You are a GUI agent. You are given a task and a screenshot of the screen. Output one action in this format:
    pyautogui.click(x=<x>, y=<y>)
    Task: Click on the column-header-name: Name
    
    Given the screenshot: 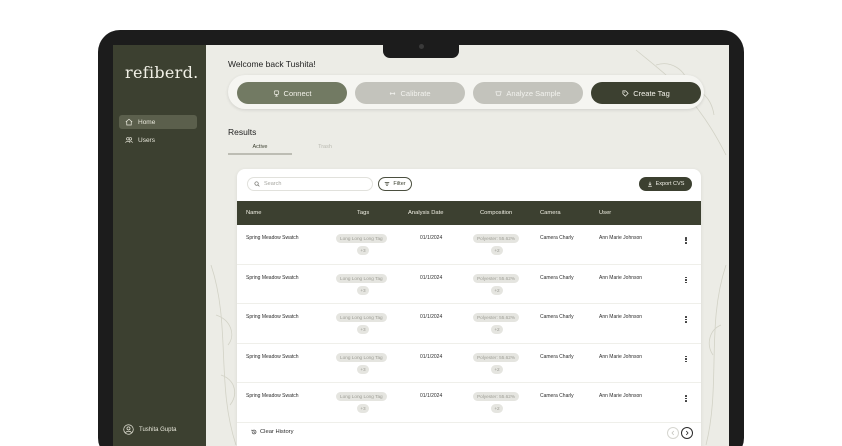 What is the action you would take?
    pyautogui.click(x=253, y=213)
    